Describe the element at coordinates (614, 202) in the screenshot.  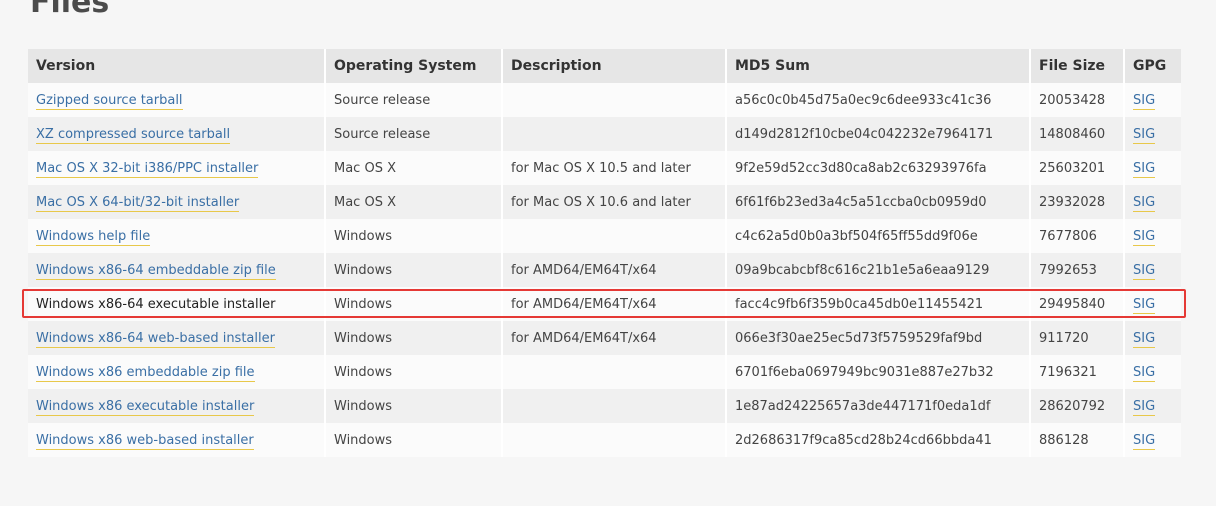
I see `cell-description: for Mac OS X 10.6 and later` at that location.